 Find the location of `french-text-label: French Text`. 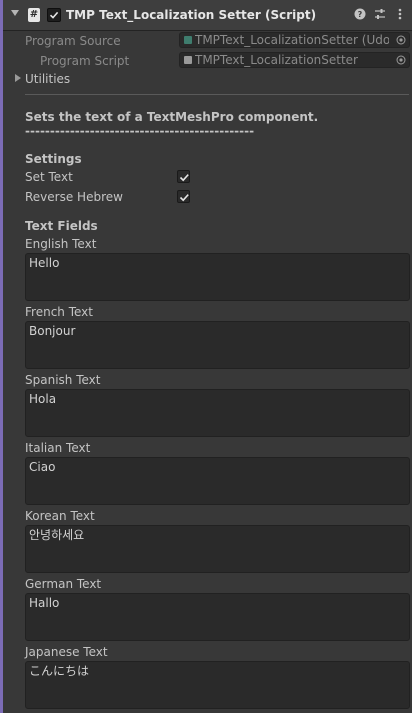

french-text-label: French Text is located at coordinates (59, 312).